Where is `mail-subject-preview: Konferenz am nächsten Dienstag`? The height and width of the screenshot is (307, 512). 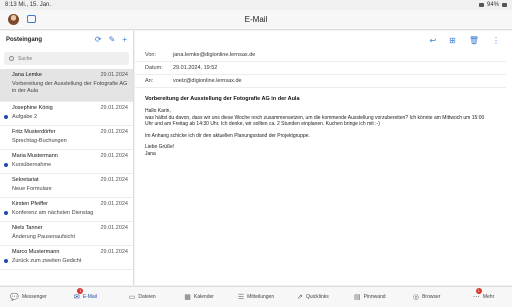
mail-subject-preview: Konferenz am nächsten Dienstag is located at coordinates (53, 213).